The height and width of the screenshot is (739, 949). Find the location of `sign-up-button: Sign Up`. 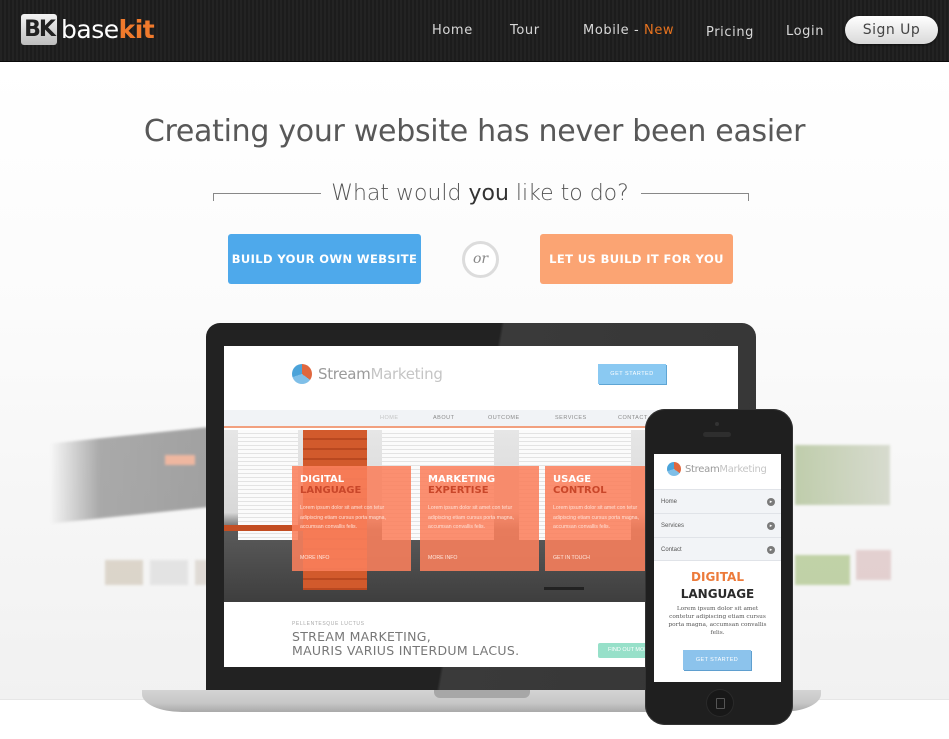

sign-up-button: Sign Up is located at coordinates (891, 30).